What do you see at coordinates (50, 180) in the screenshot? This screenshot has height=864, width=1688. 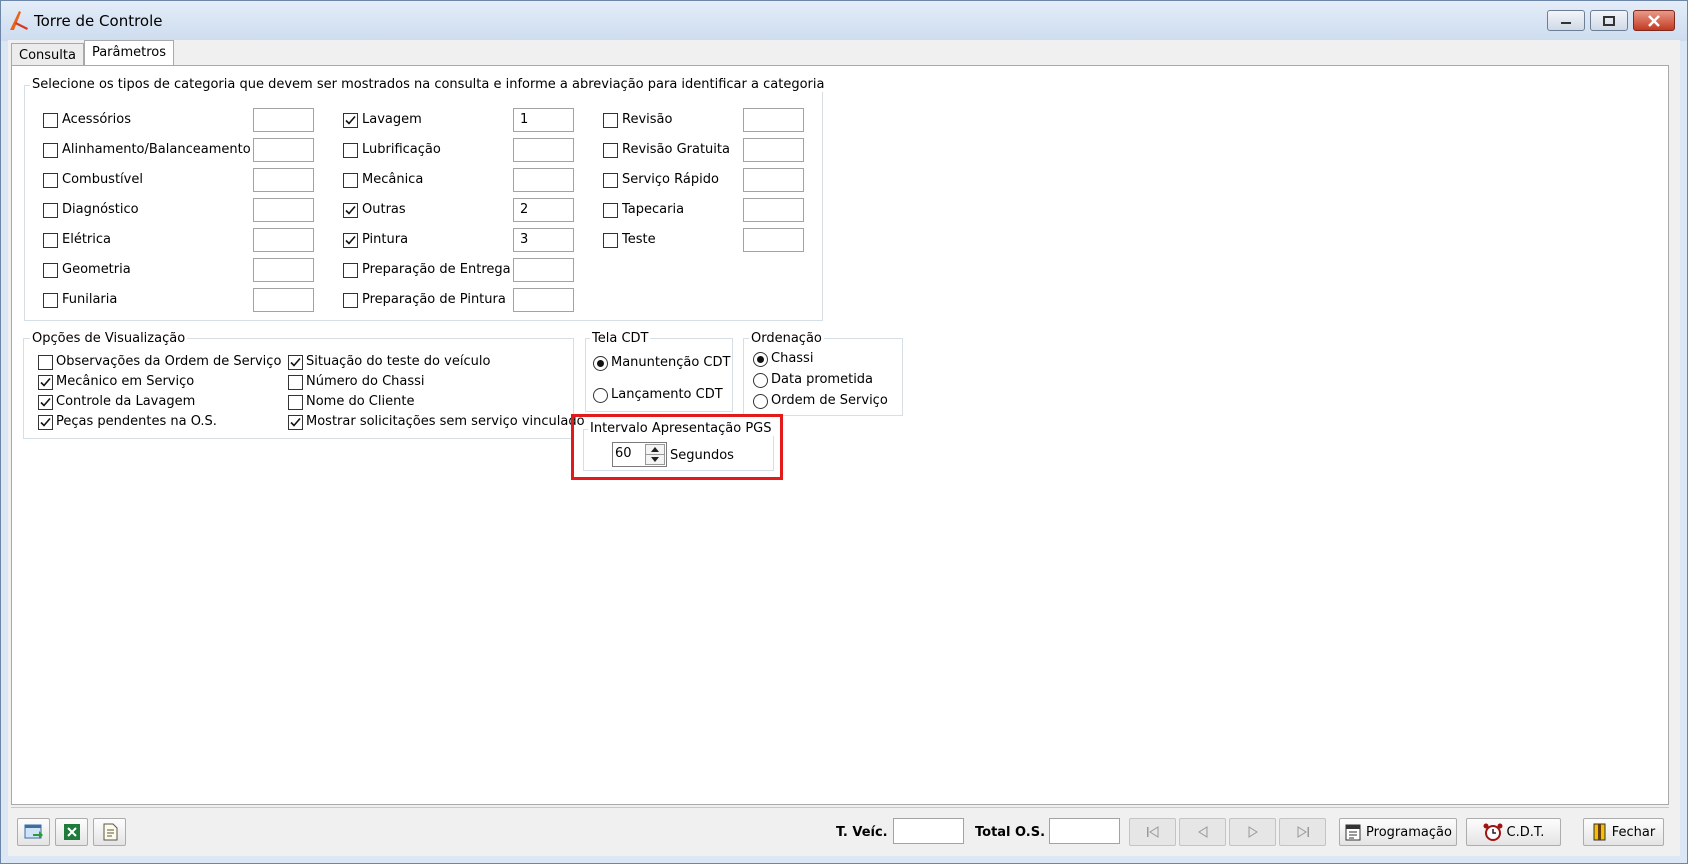 I see `category-combustivel-checkbox` at bounding box center [50, 180].